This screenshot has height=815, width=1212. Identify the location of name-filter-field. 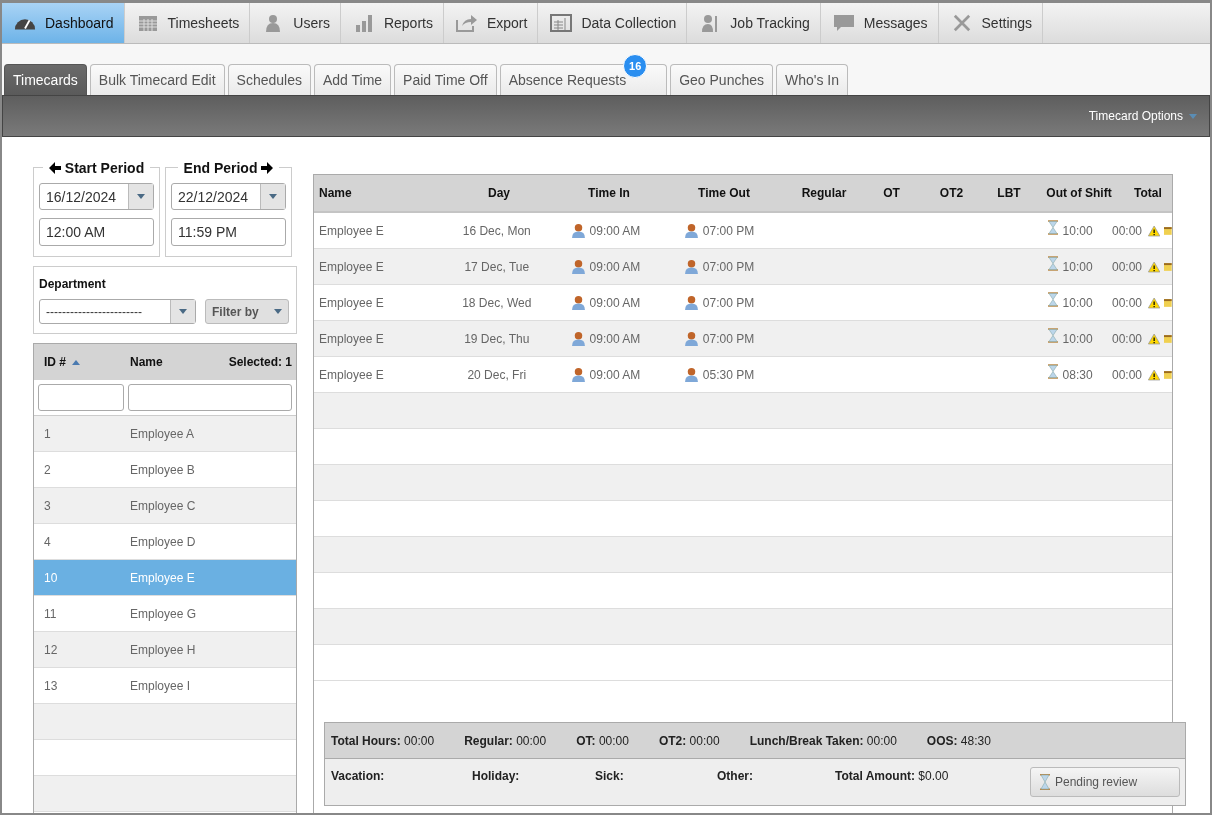
(210, 397).